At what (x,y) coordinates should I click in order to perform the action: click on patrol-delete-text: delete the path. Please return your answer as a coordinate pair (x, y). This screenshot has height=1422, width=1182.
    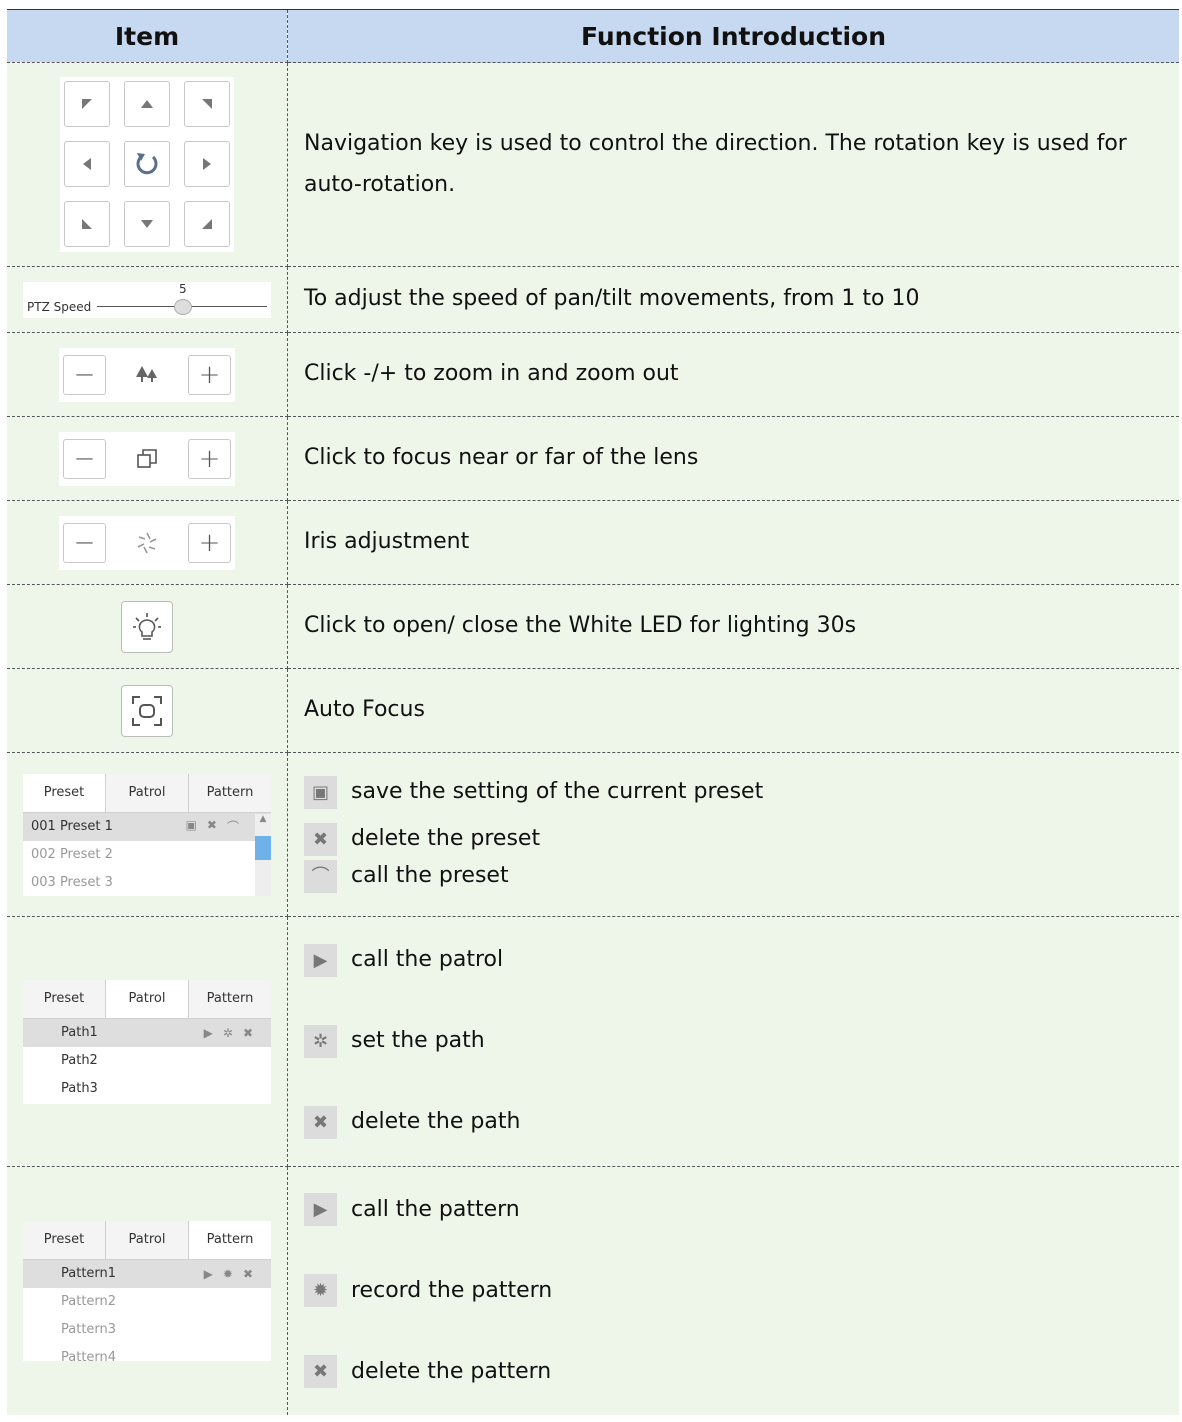
    Looking at the image, I should click on (436, 1122).